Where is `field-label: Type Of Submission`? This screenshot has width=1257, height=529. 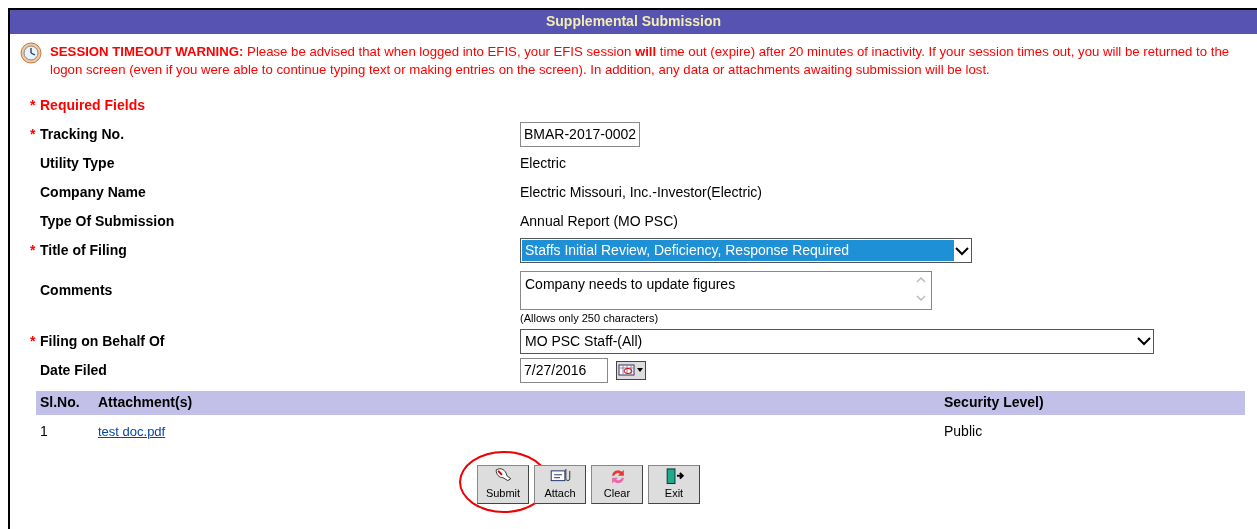
field-label: Type Of Submission is located at coordinates (107, 221).